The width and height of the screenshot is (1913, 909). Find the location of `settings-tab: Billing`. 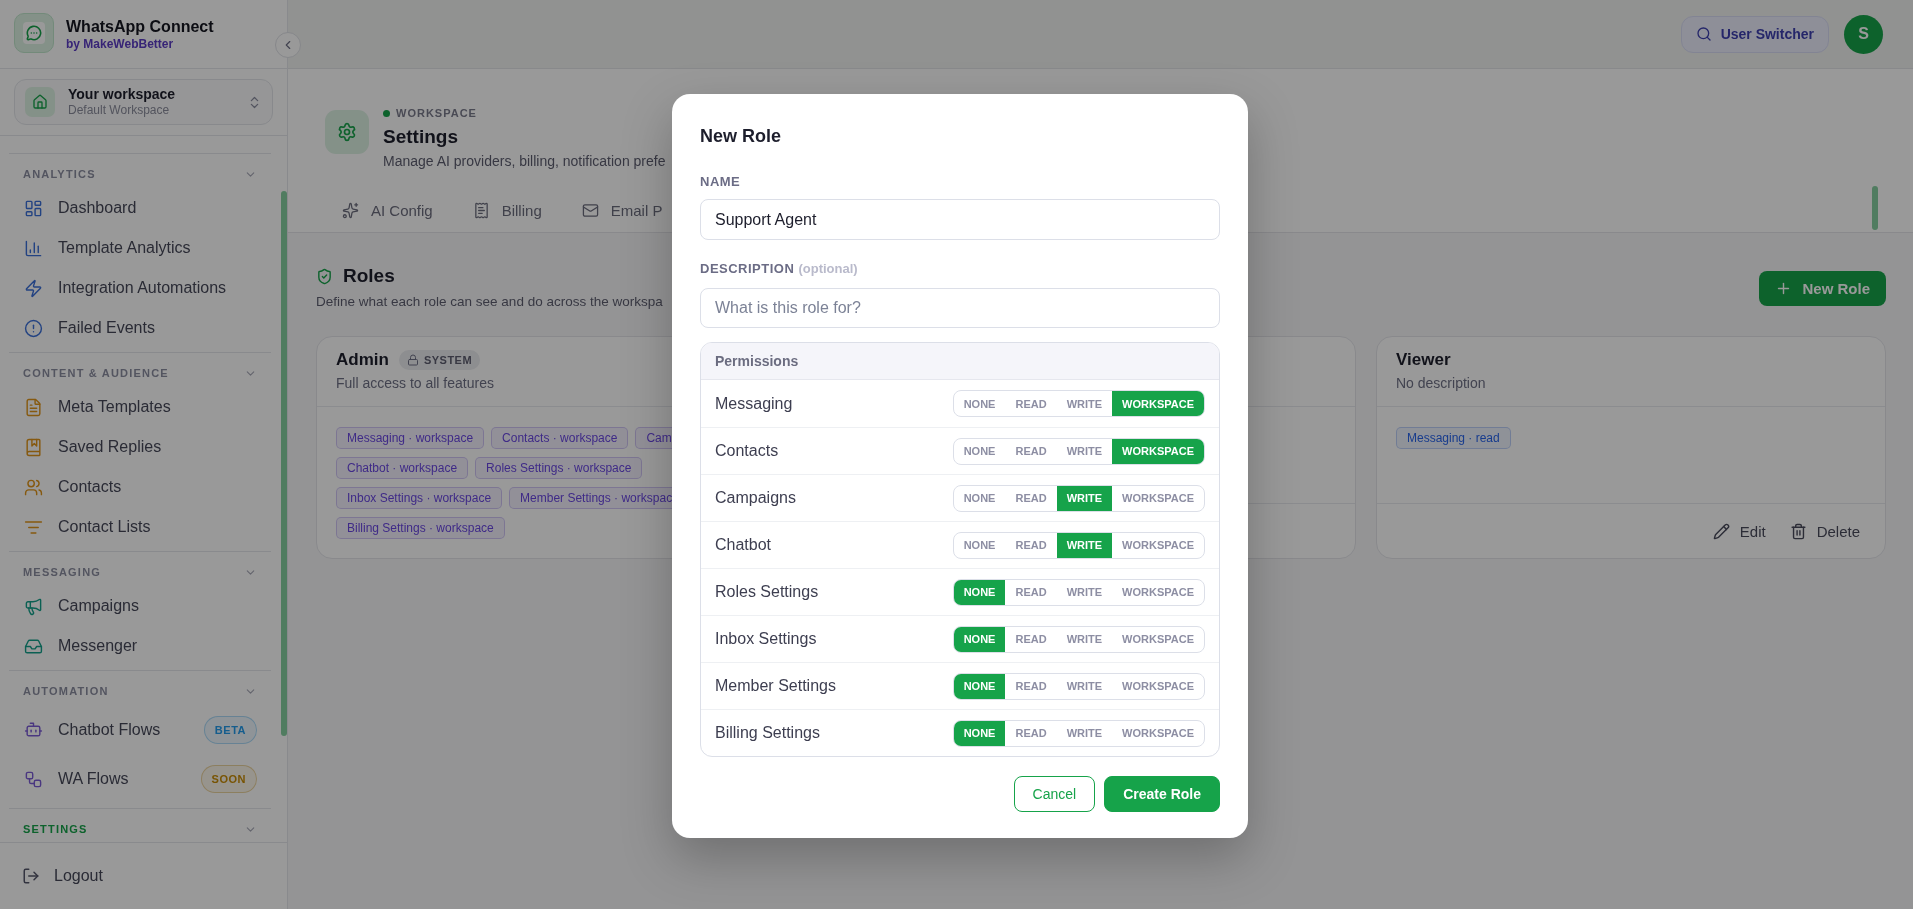

settings-tab: Billing is located at coordinates (507, 211).